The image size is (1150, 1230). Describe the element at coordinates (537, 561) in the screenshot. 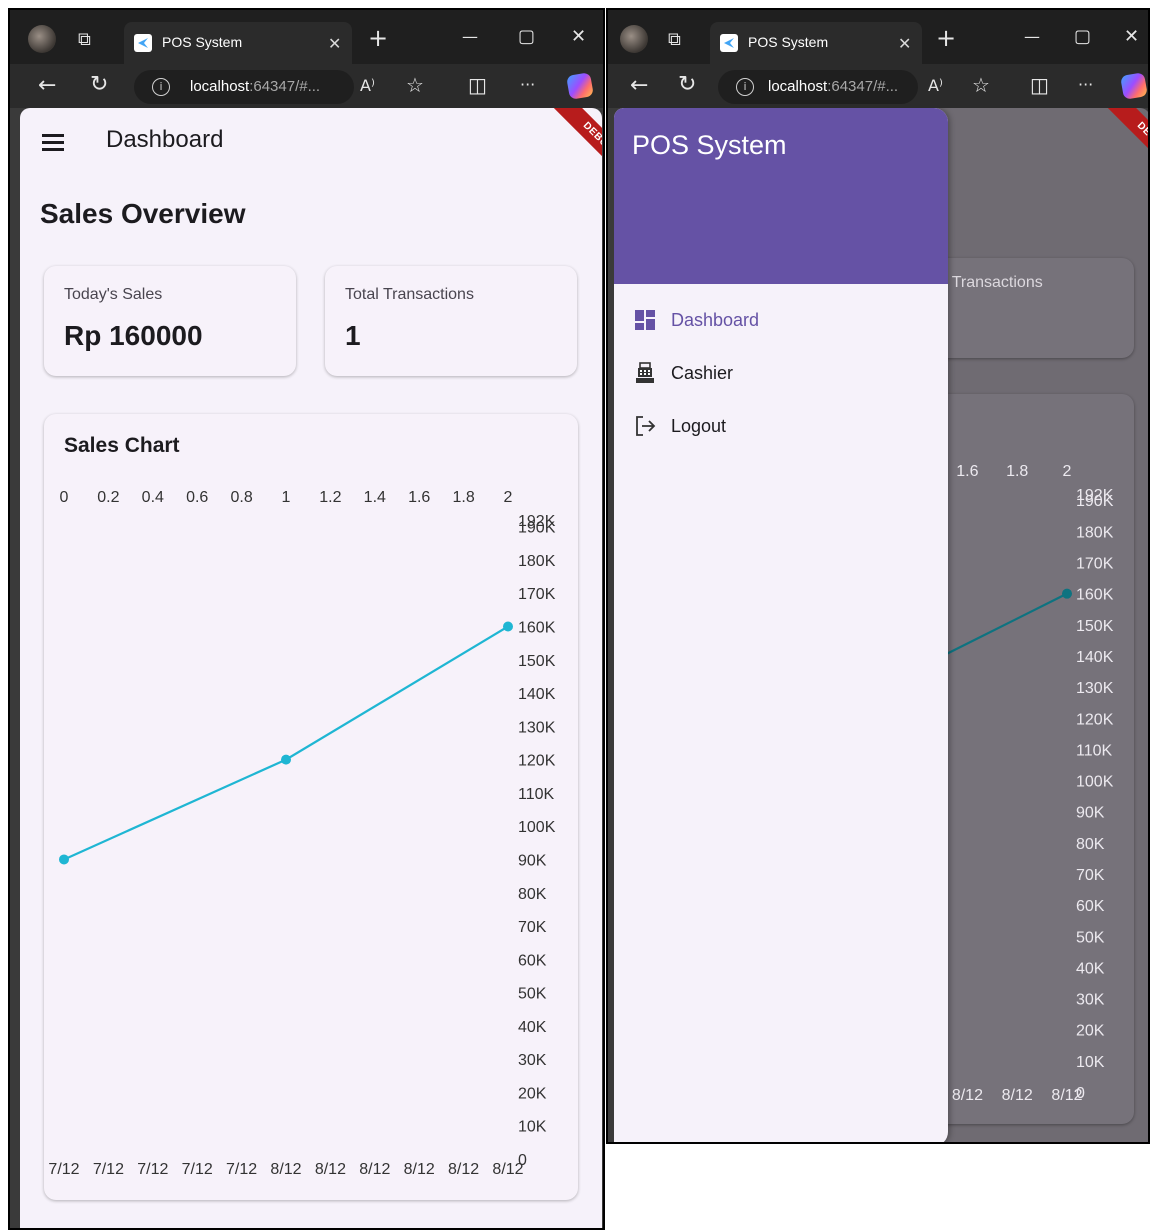

I see `y-tick-label: 180K` at that location.